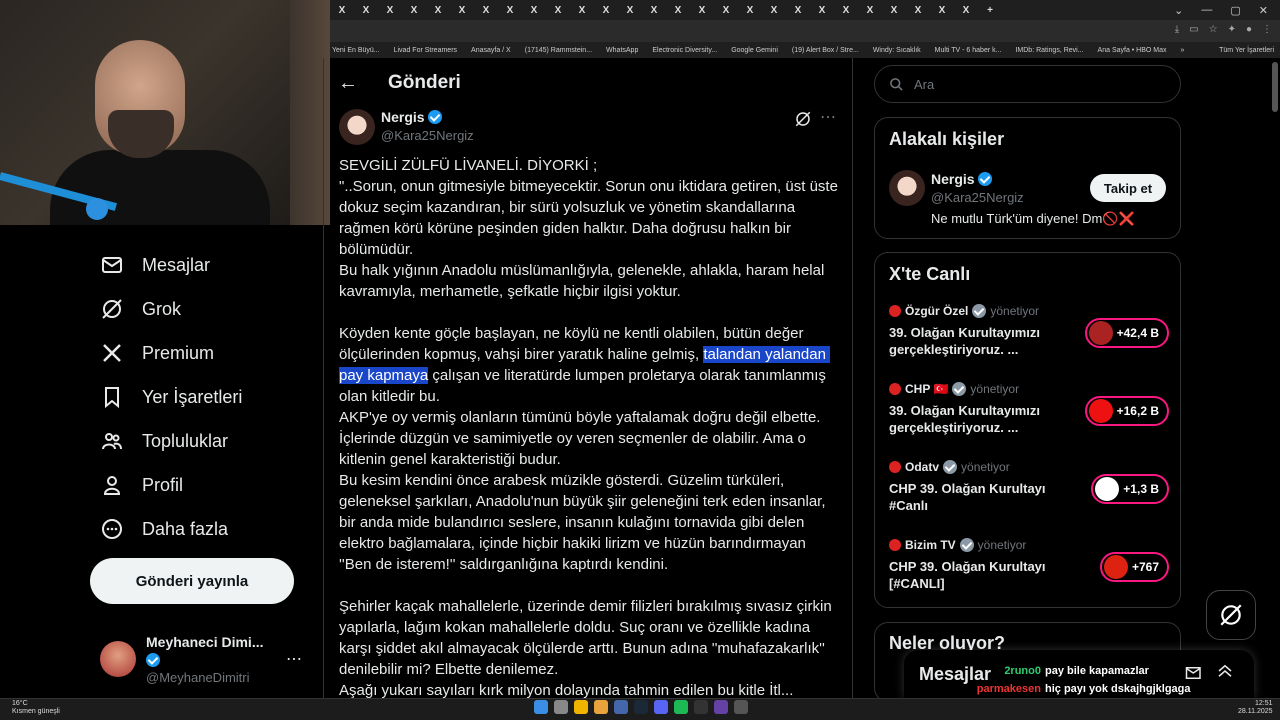 Image resolution: width=1280 pixels, height=720 pixels. What do you see at coordinates (1183, 50) in the screenshot?
I see `bookmarks-more-button: »` at bounding box center [1183, 50].